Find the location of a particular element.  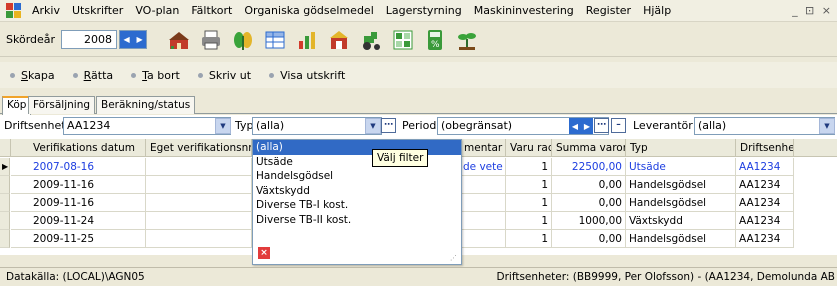

dropdown-option: (alla) is located at coordinates (357, 147).